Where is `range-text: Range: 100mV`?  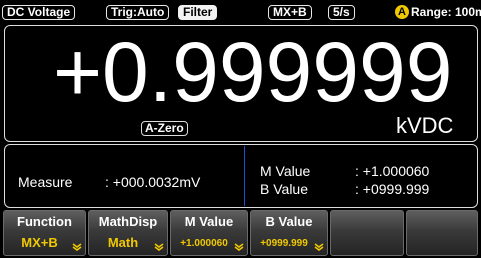
range-text: Range: 100mV is located at coordinates (446, 12).